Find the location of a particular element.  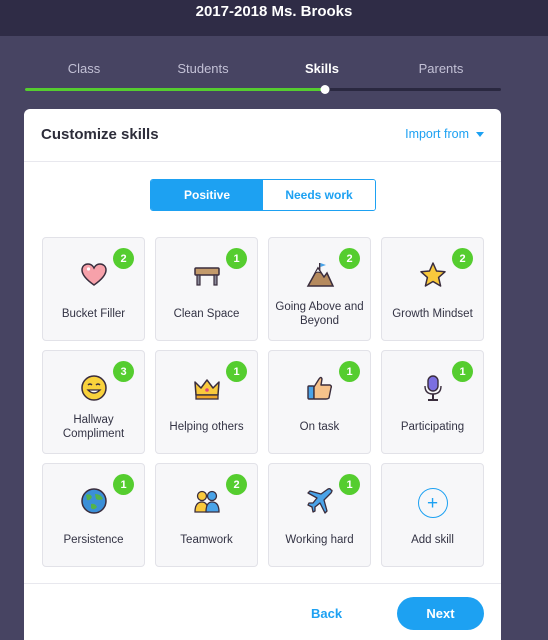

skill-tile-helping-others: Helping others 1 is located at coordinates (206, 402).